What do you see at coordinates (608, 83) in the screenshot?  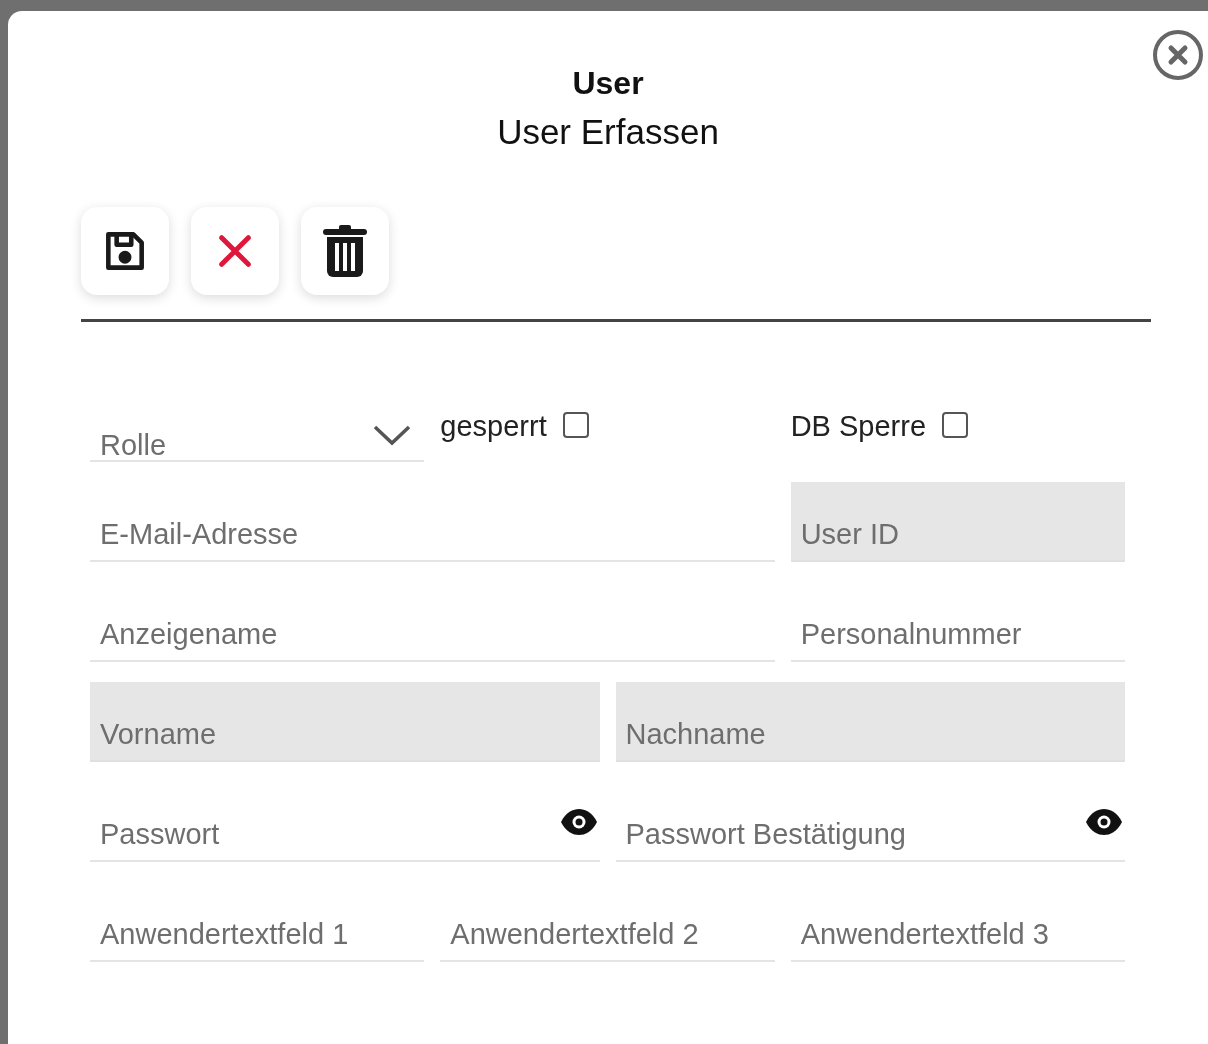 I see `dialog-title: User` at bounding box center [608, 83].